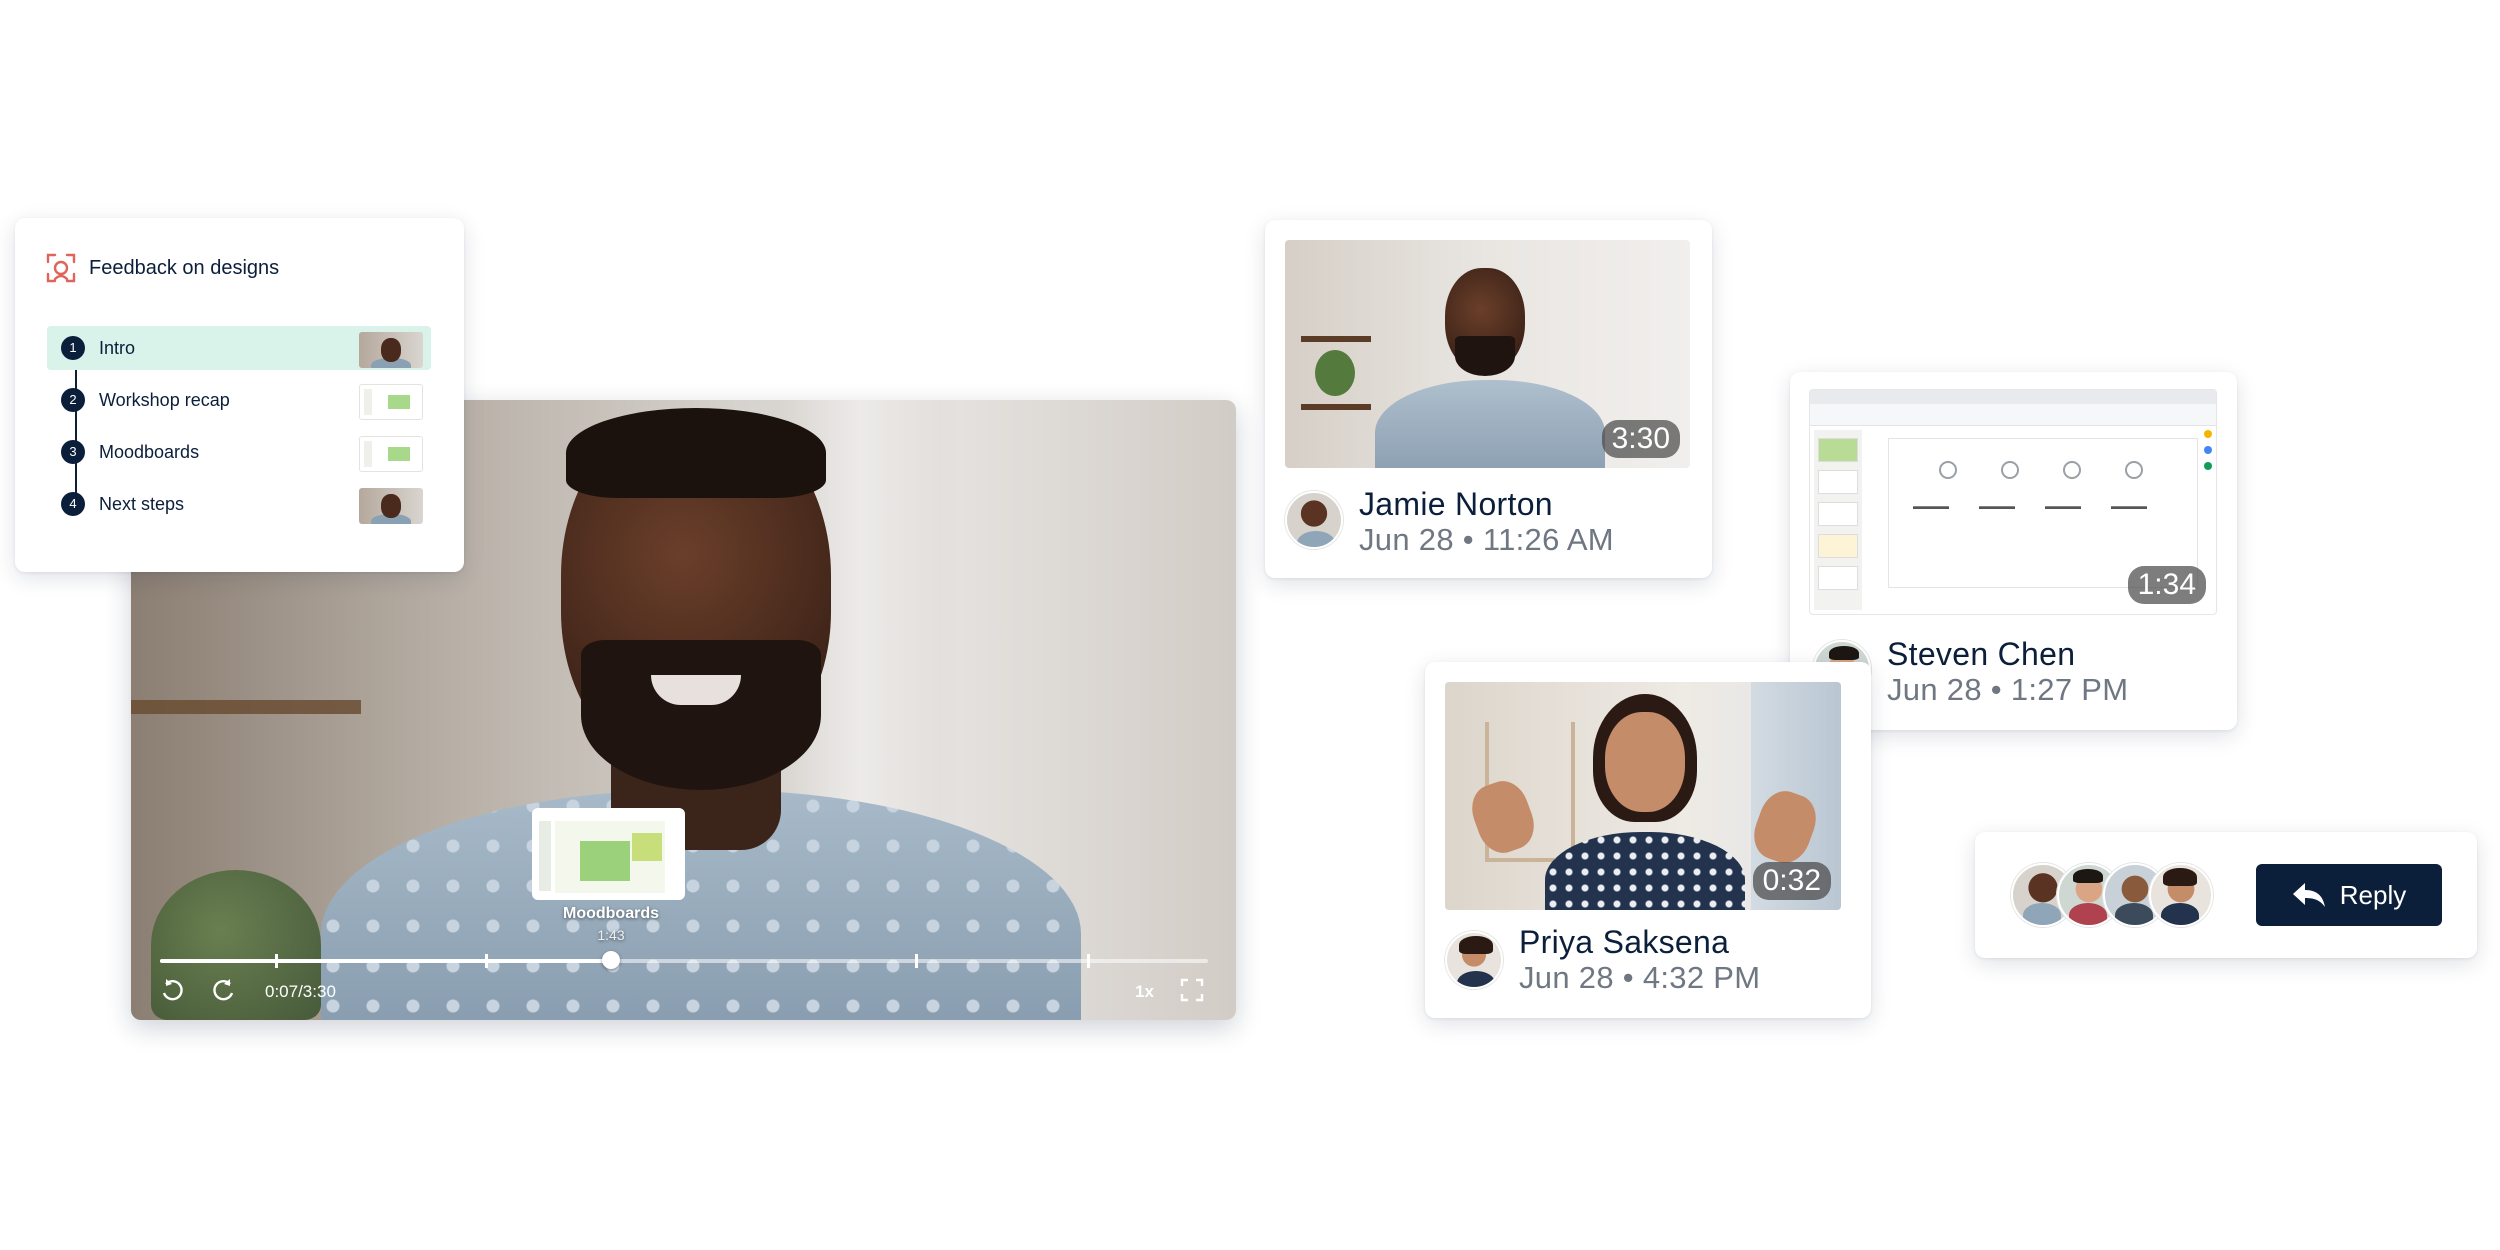  I want to click on reply-arrow-icon, so click(2308, 895).